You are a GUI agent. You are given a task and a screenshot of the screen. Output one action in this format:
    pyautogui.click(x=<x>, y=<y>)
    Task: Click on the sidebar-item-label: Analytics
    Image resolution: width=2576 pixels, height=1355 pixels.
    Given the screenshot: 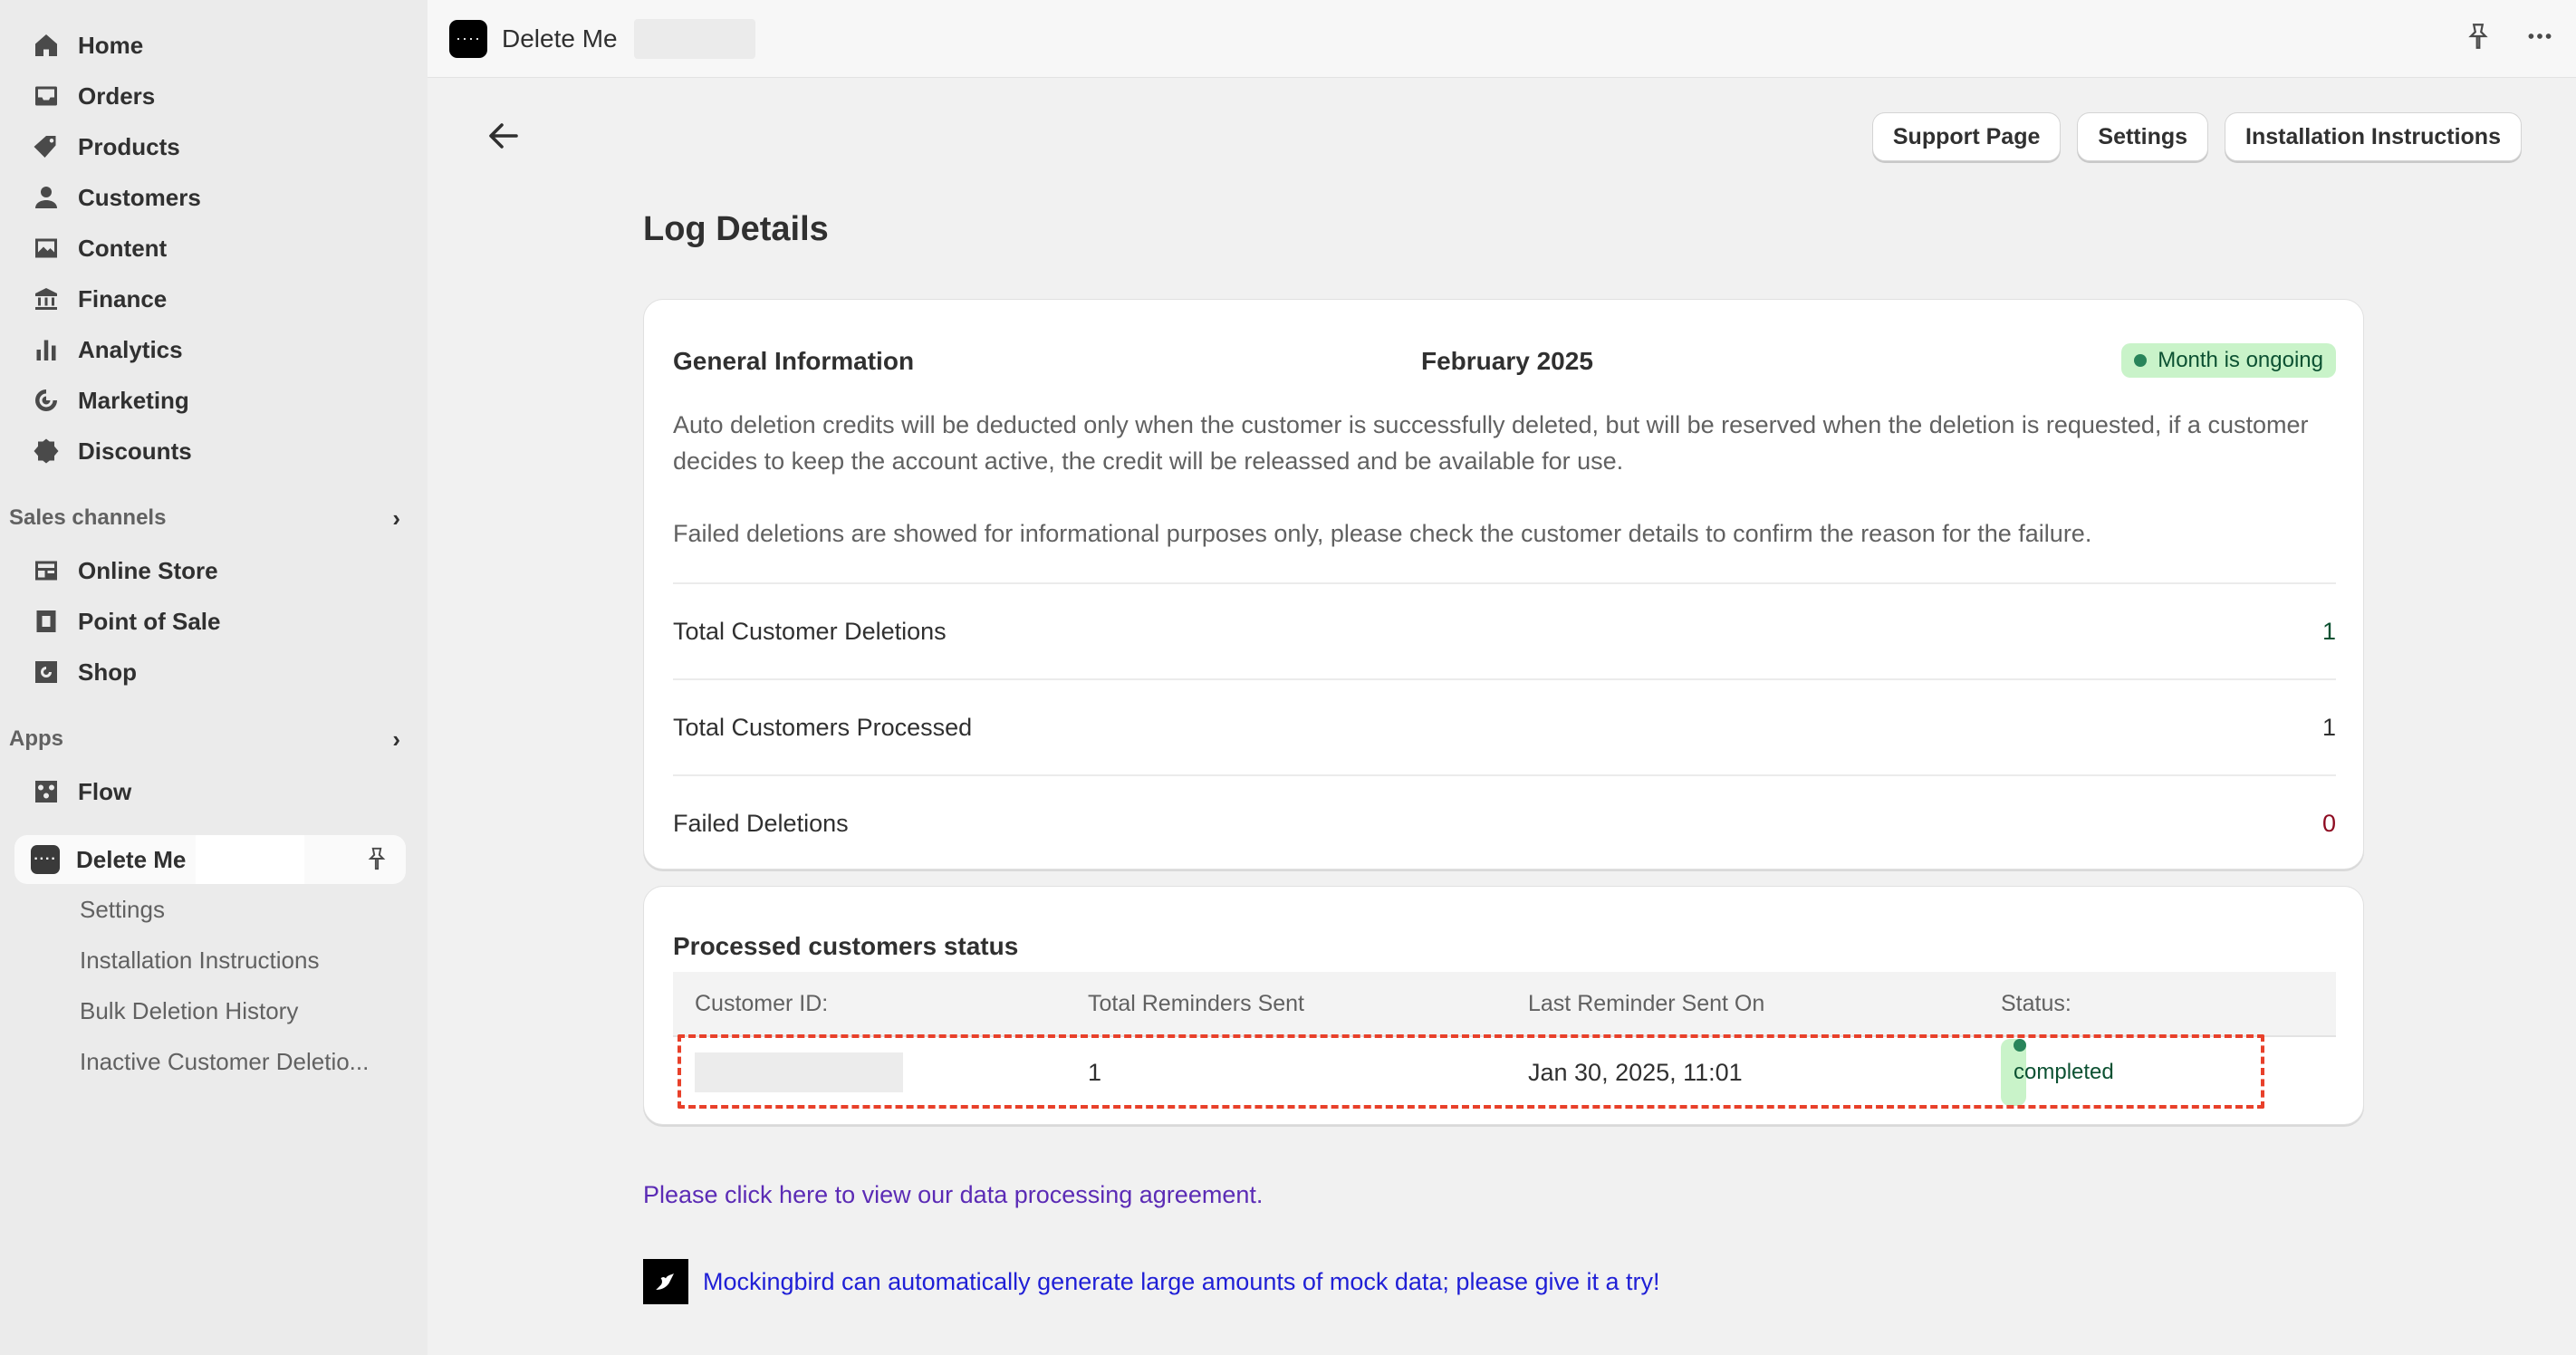 What is the action you would take?
    pyautogui.click(x=130, y=349)
    